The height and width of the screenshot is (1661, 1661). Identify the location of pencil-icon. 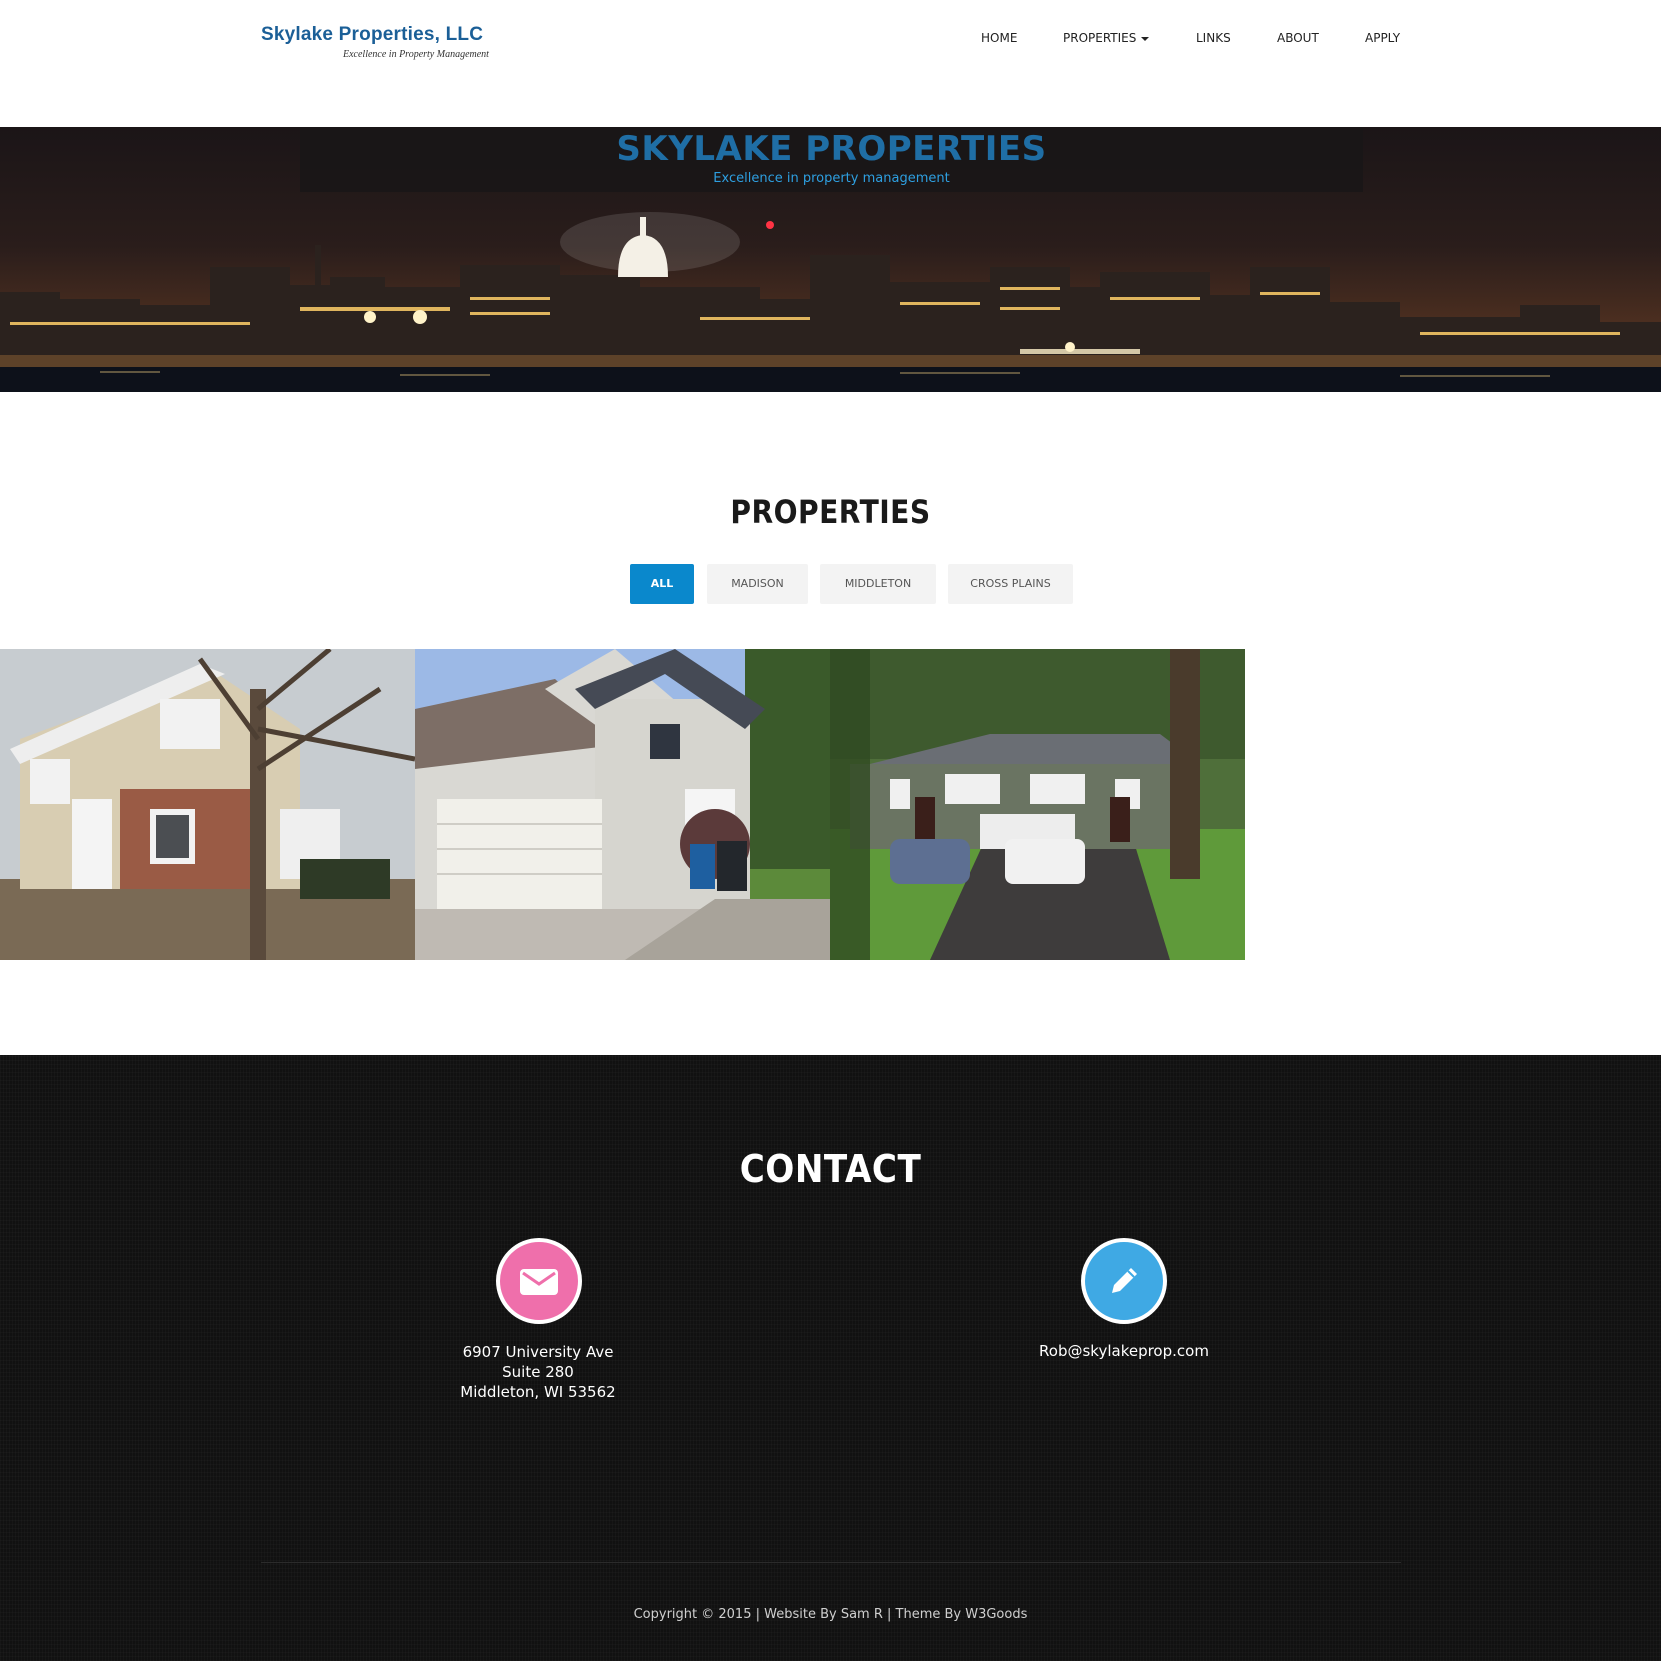
(1124, 1281).